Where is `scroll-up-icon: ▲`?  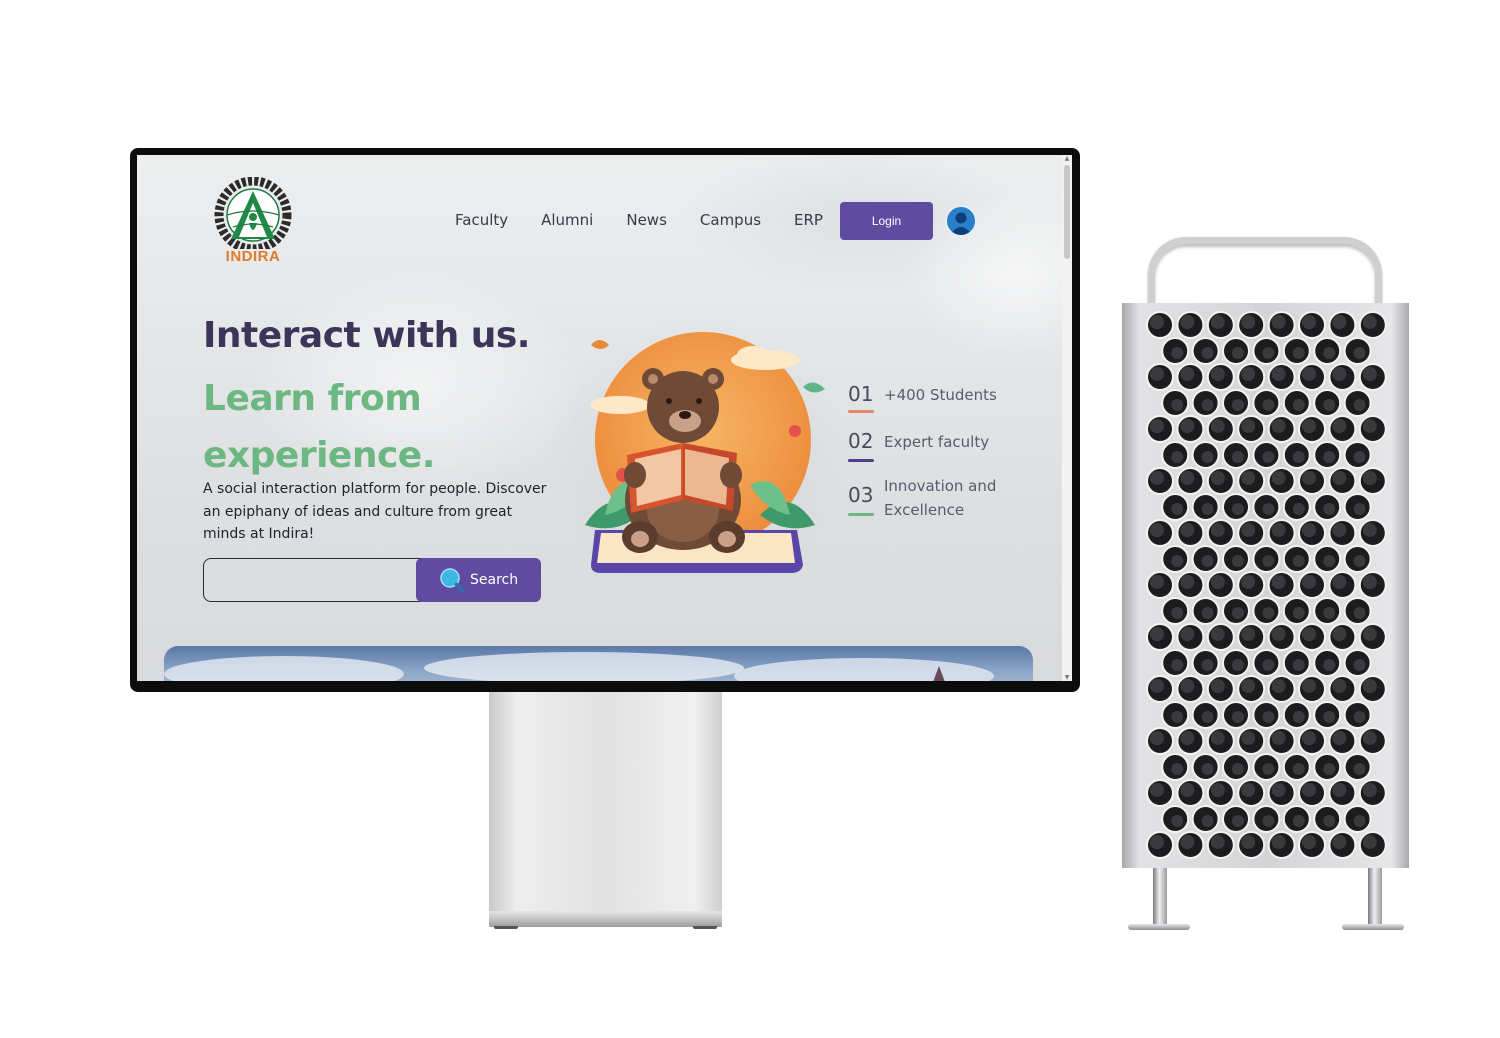
scroll-up-icon: ▲ is located at coordinates (1067, 158).